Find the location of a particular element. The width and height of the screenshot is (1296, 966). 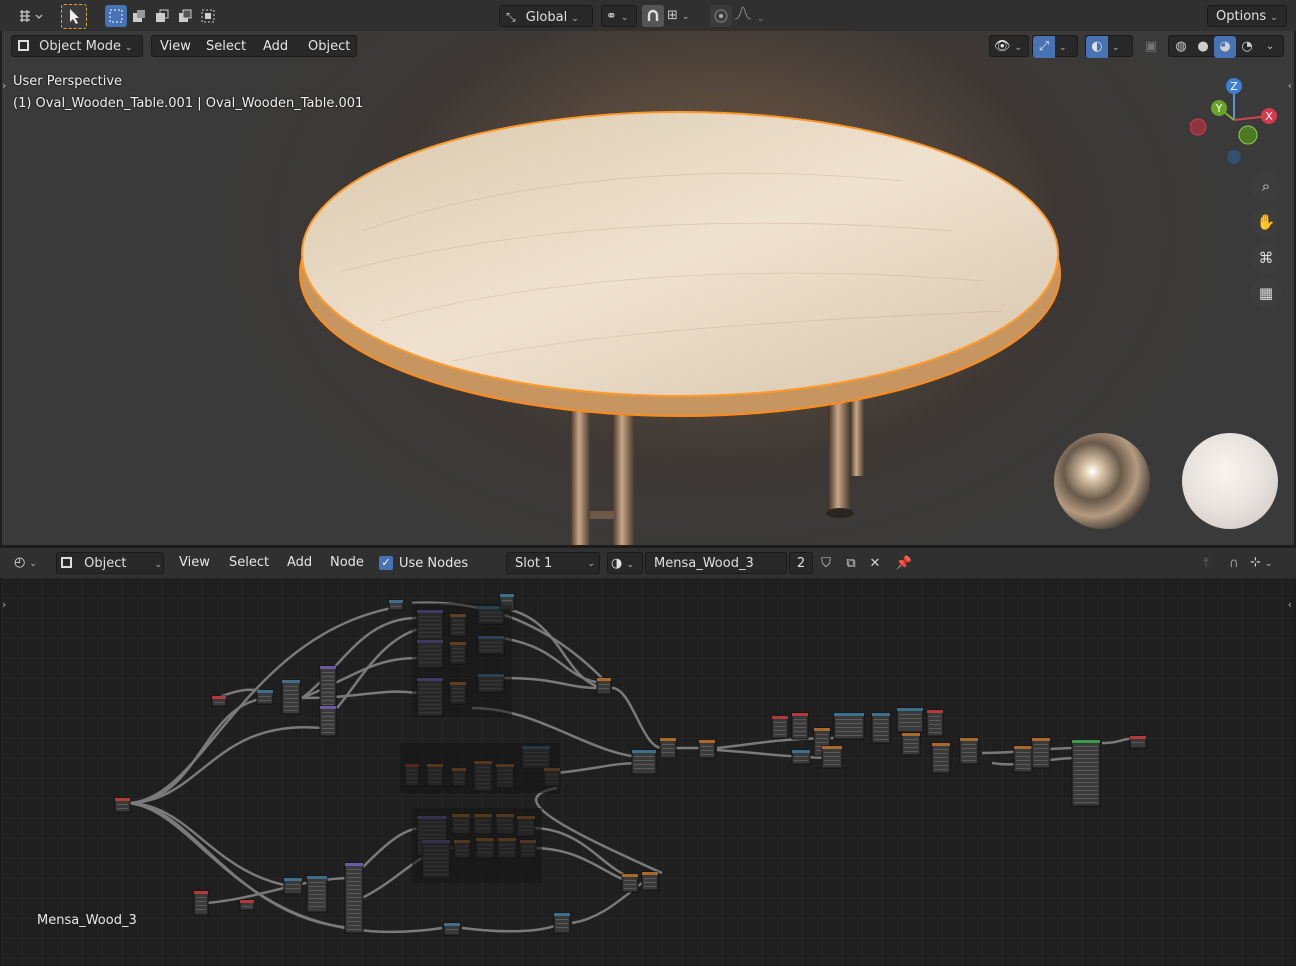

gizmo-x-label: X is located at coordinates (1269, 116).